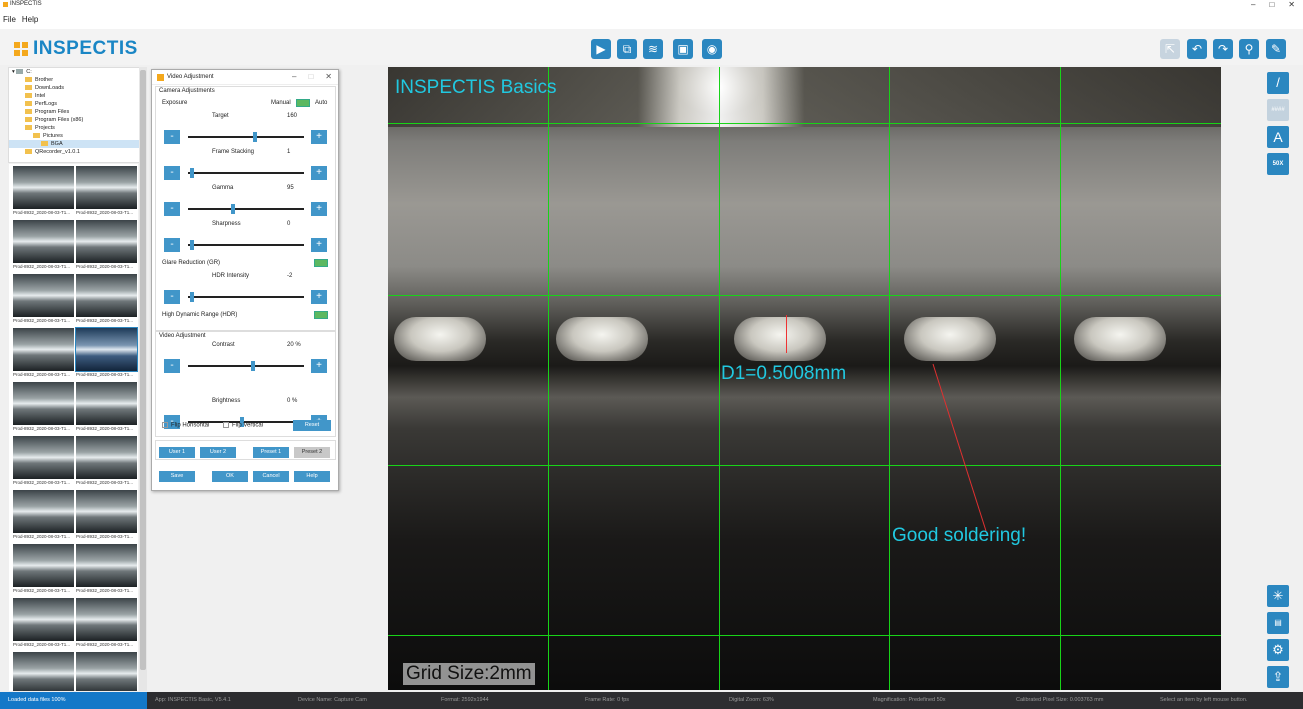 This screenshot has width=1303, height=709. Describe the element at coordinates (1249, 49) in the screenshot. I see `zoom-icon: ⚲` at that location.